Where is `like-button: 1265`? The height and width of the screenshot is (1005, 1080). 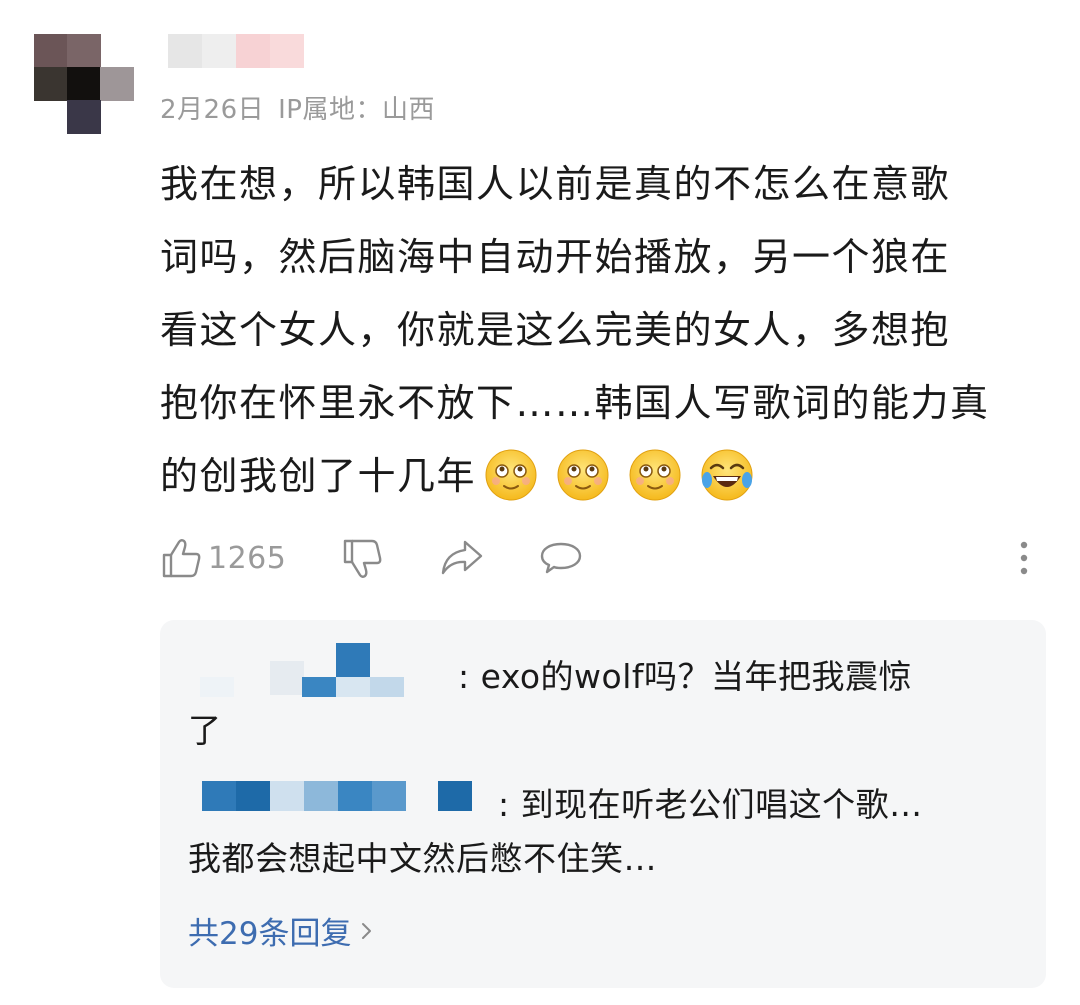
like-button: 1265 is located at coordinates (223, 558).